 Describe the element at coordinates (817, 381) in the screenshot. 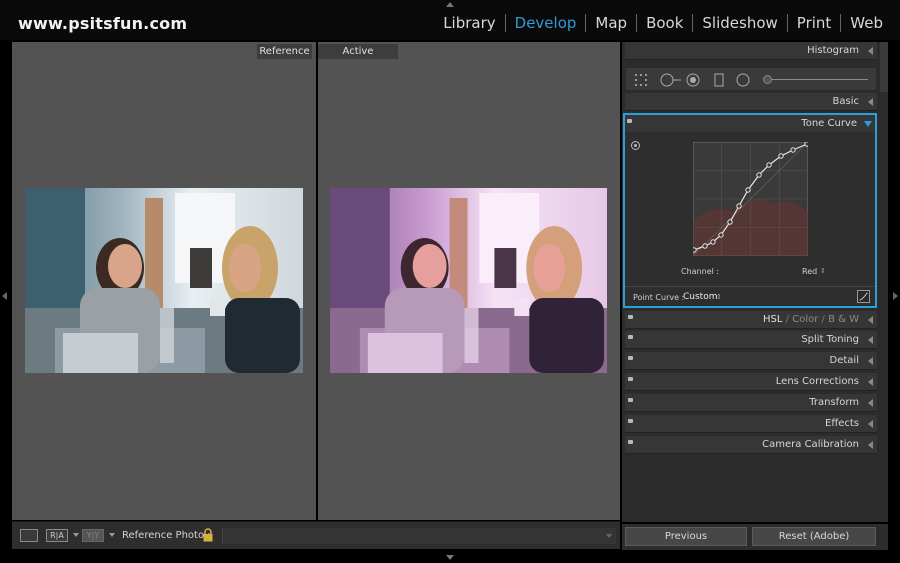

I see `lens-corrections-title: Lens Corrections` at that location.